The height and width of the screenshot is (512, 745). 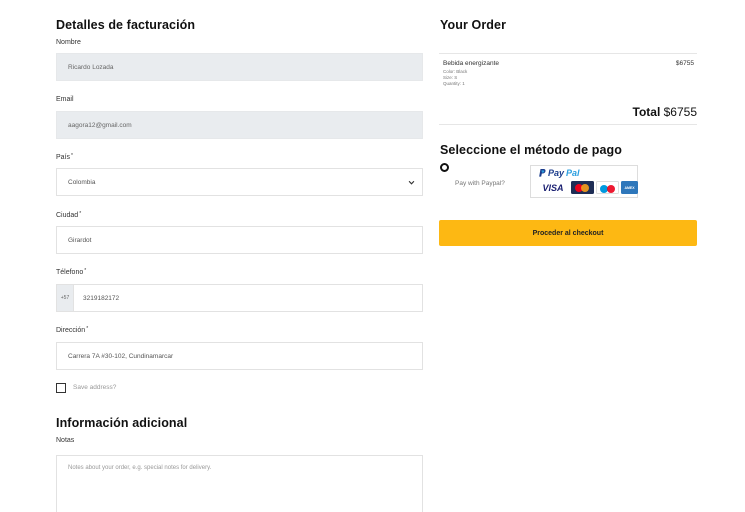 What do you see at coordinates (568, 53) in the screenshot?
I see `order-divider-top` at bounding box center [568, 53].